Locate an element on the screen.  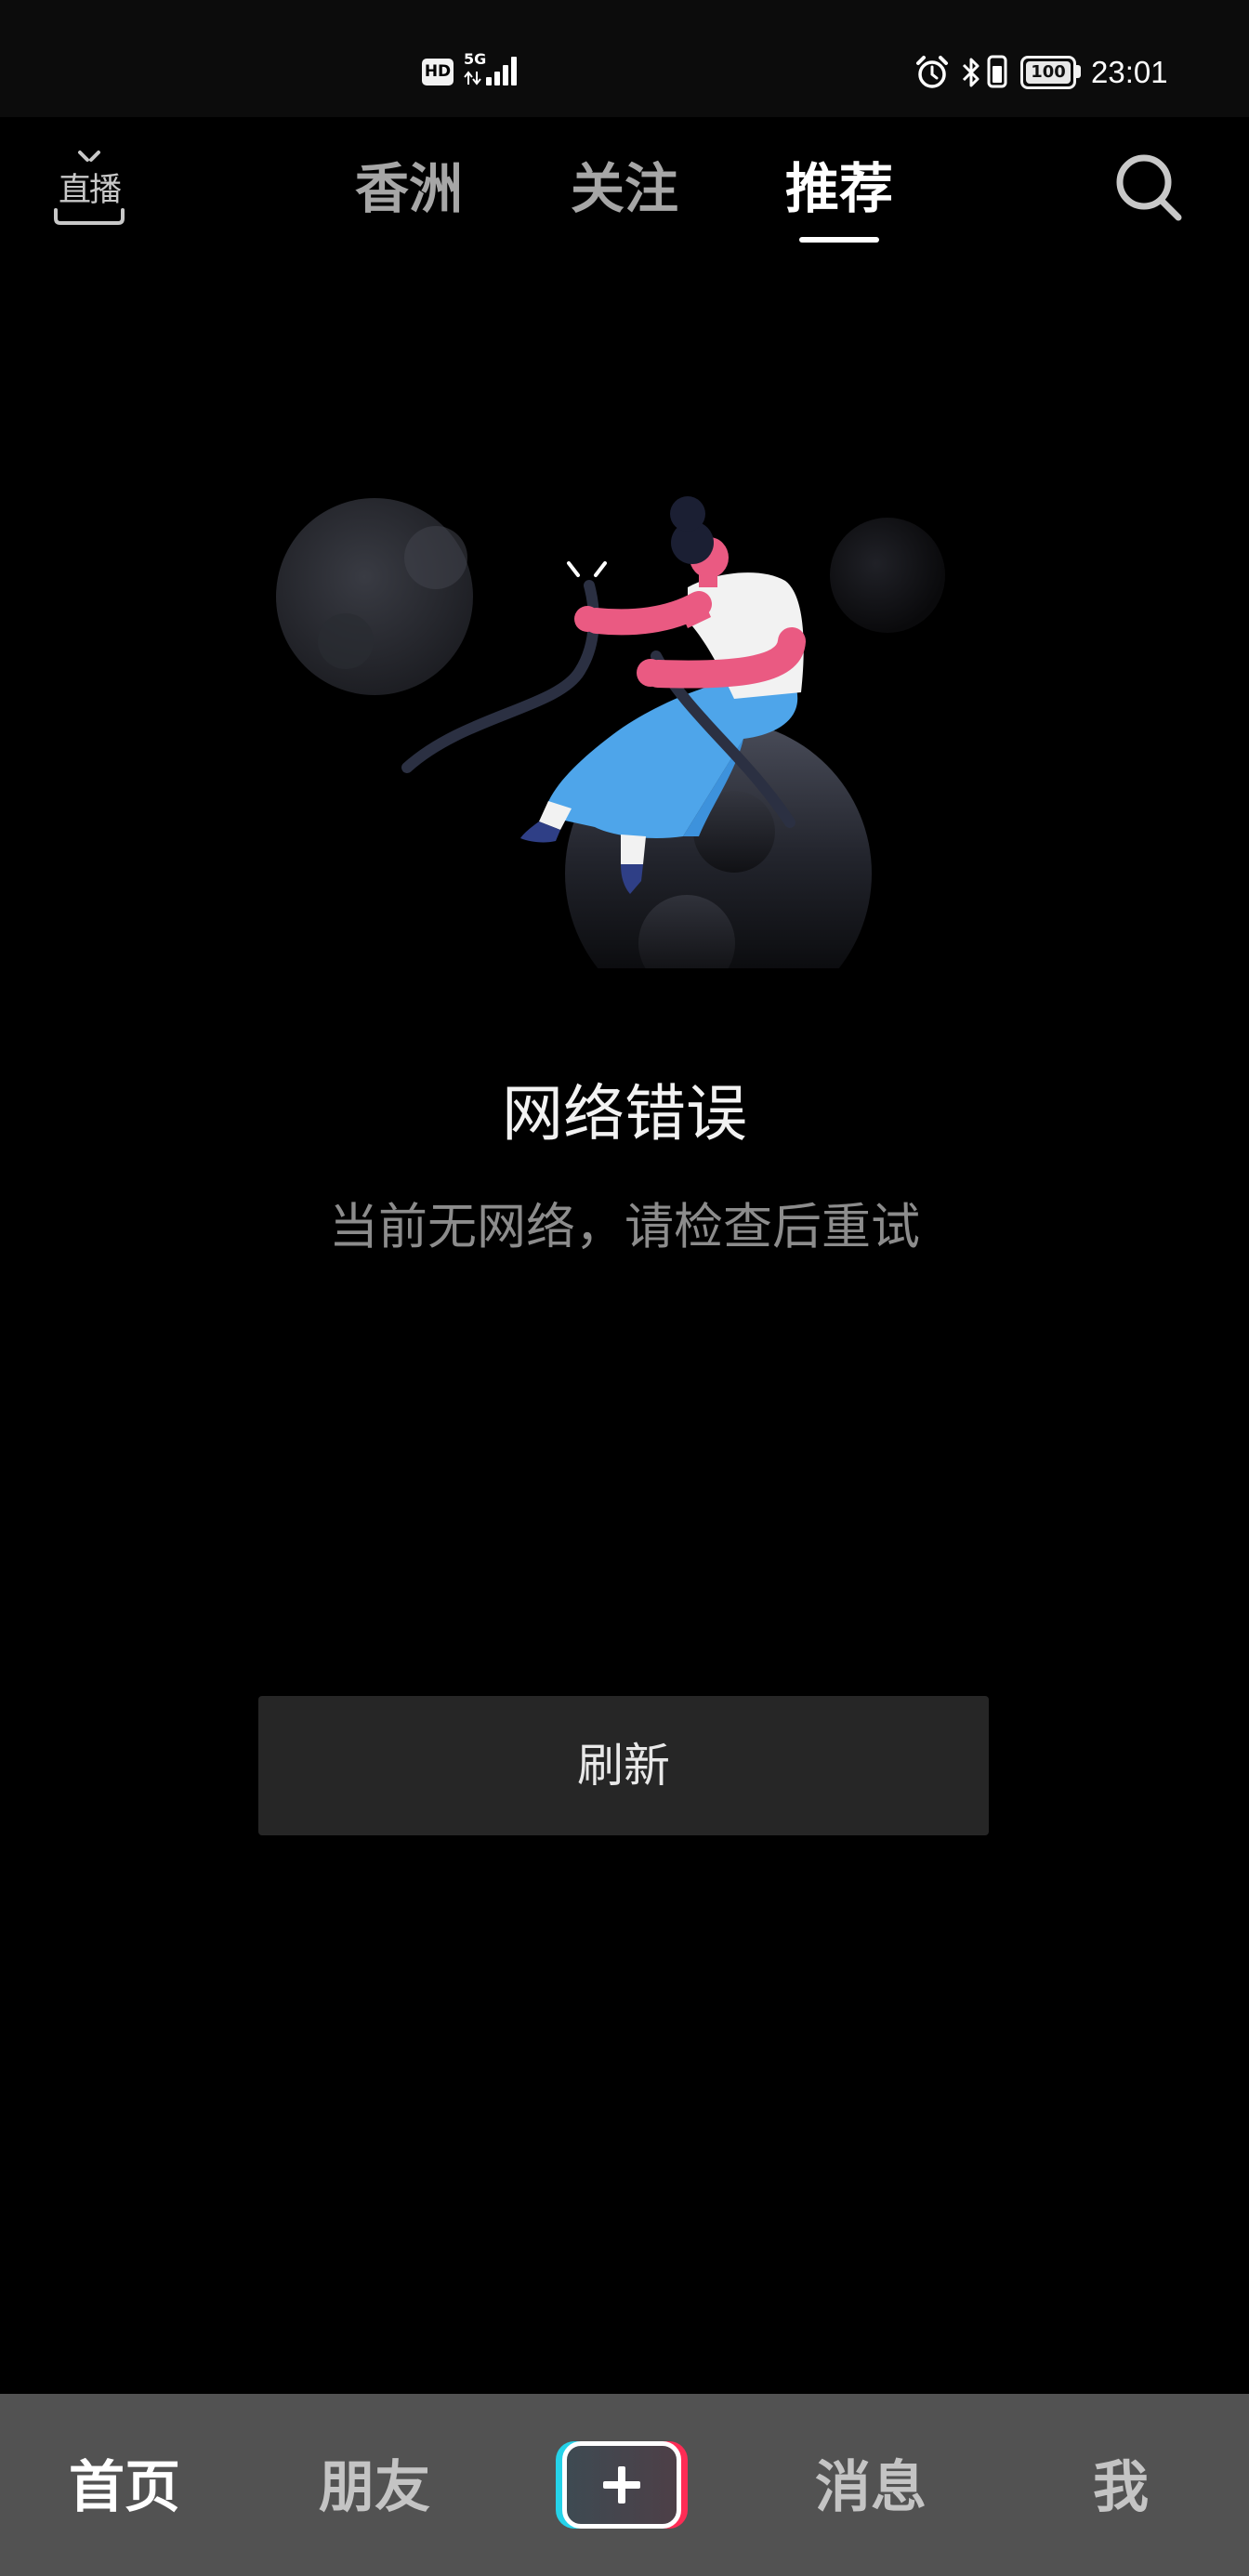
live-button: 直播 is located at coordinates (89, 188).